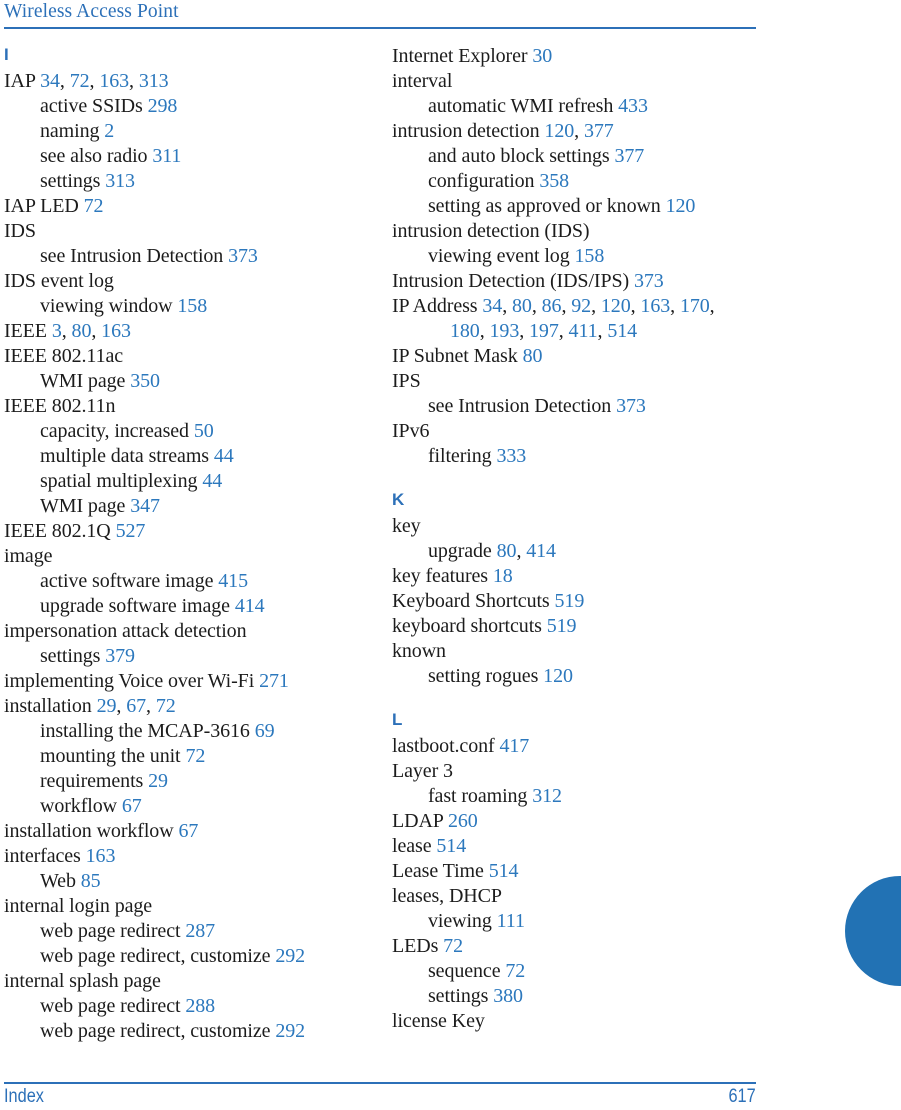 Image resolution: width=901 pixels, height=1110 pixels. Describe the element at coordinates (145, 381) in the screenshot. I see `index-page-reference: 350` at that location.